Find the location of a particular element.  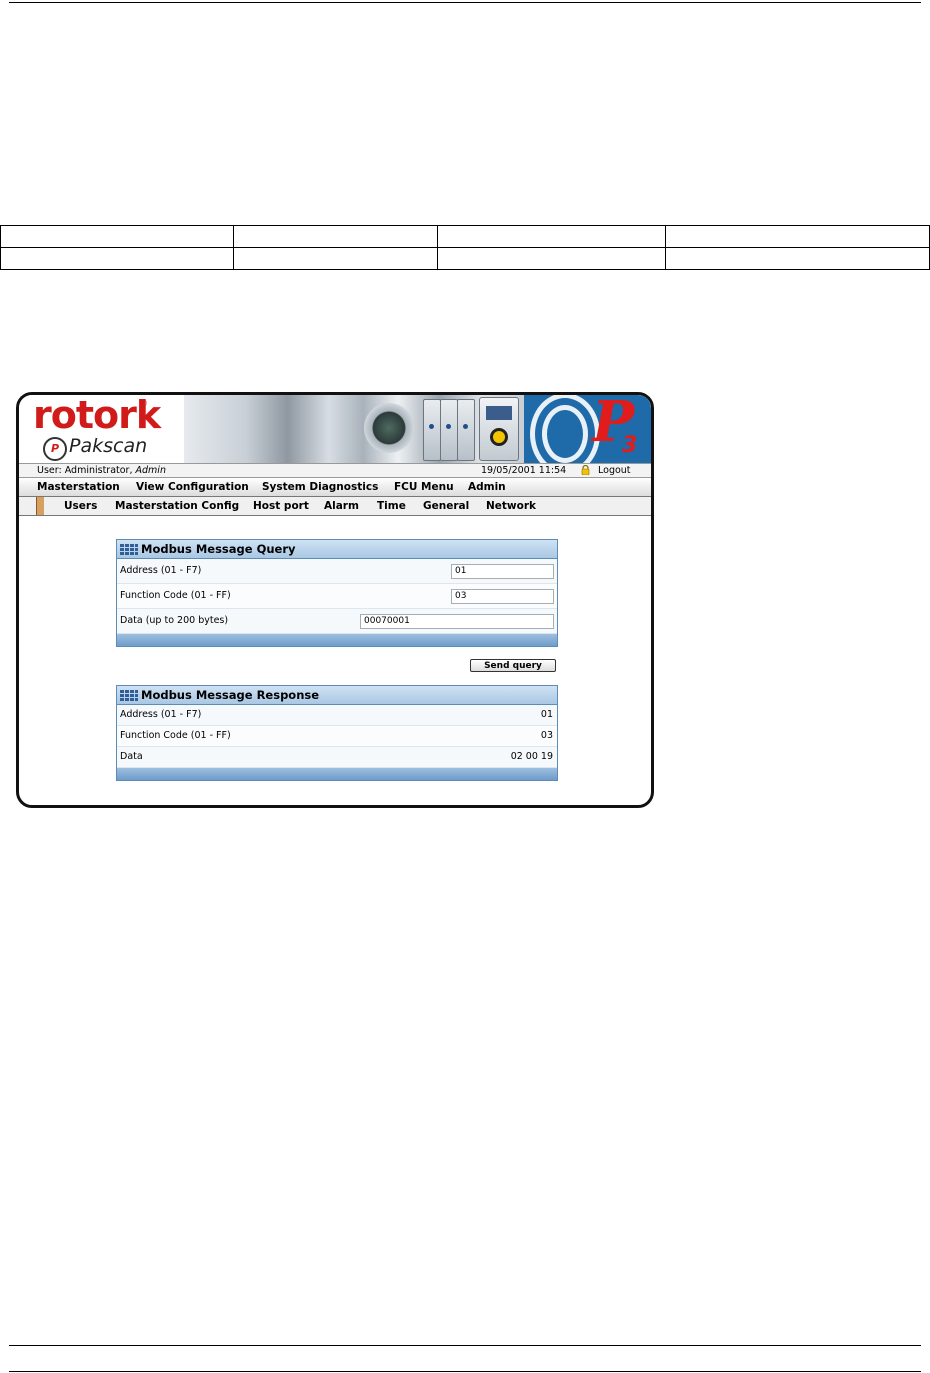

send-query-button: Send query is located at coordinates (513, 665).